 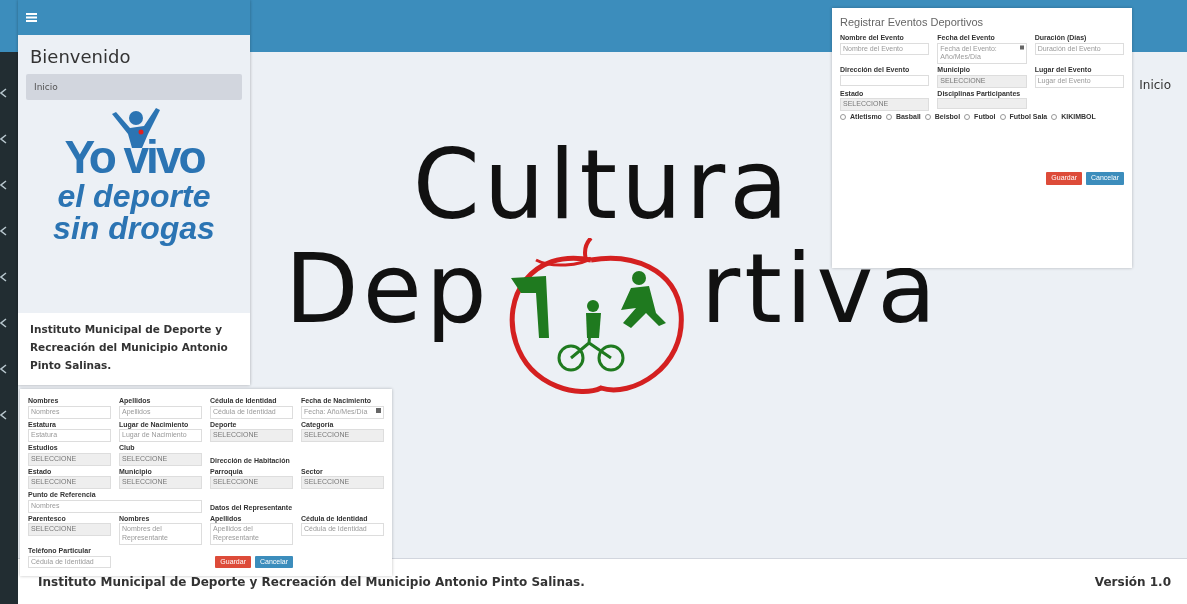 What do you see at coordinates (1132, 582) in the screenshot?
I see `version-label: Versión 1.0` at bounding box center [1132, 582].